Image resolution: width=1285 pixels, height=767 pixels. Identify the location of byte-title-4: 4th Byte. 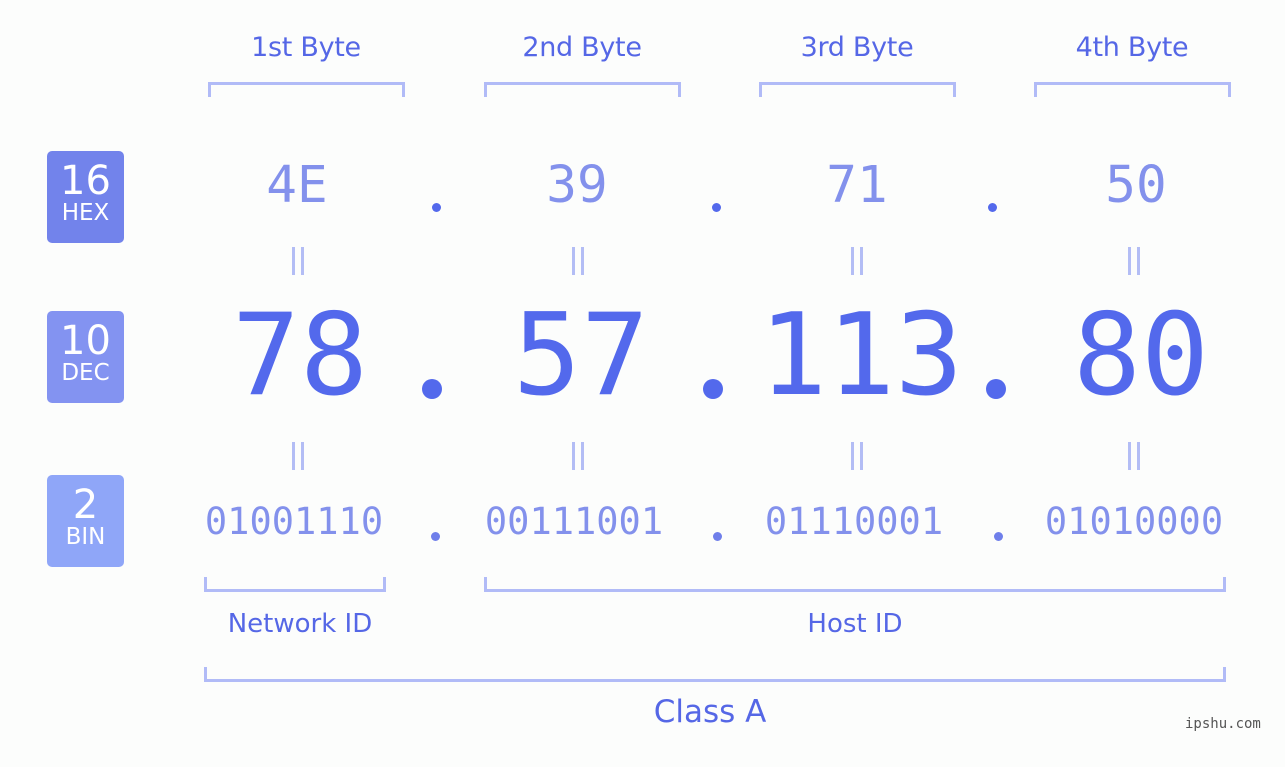
(1132, 47).